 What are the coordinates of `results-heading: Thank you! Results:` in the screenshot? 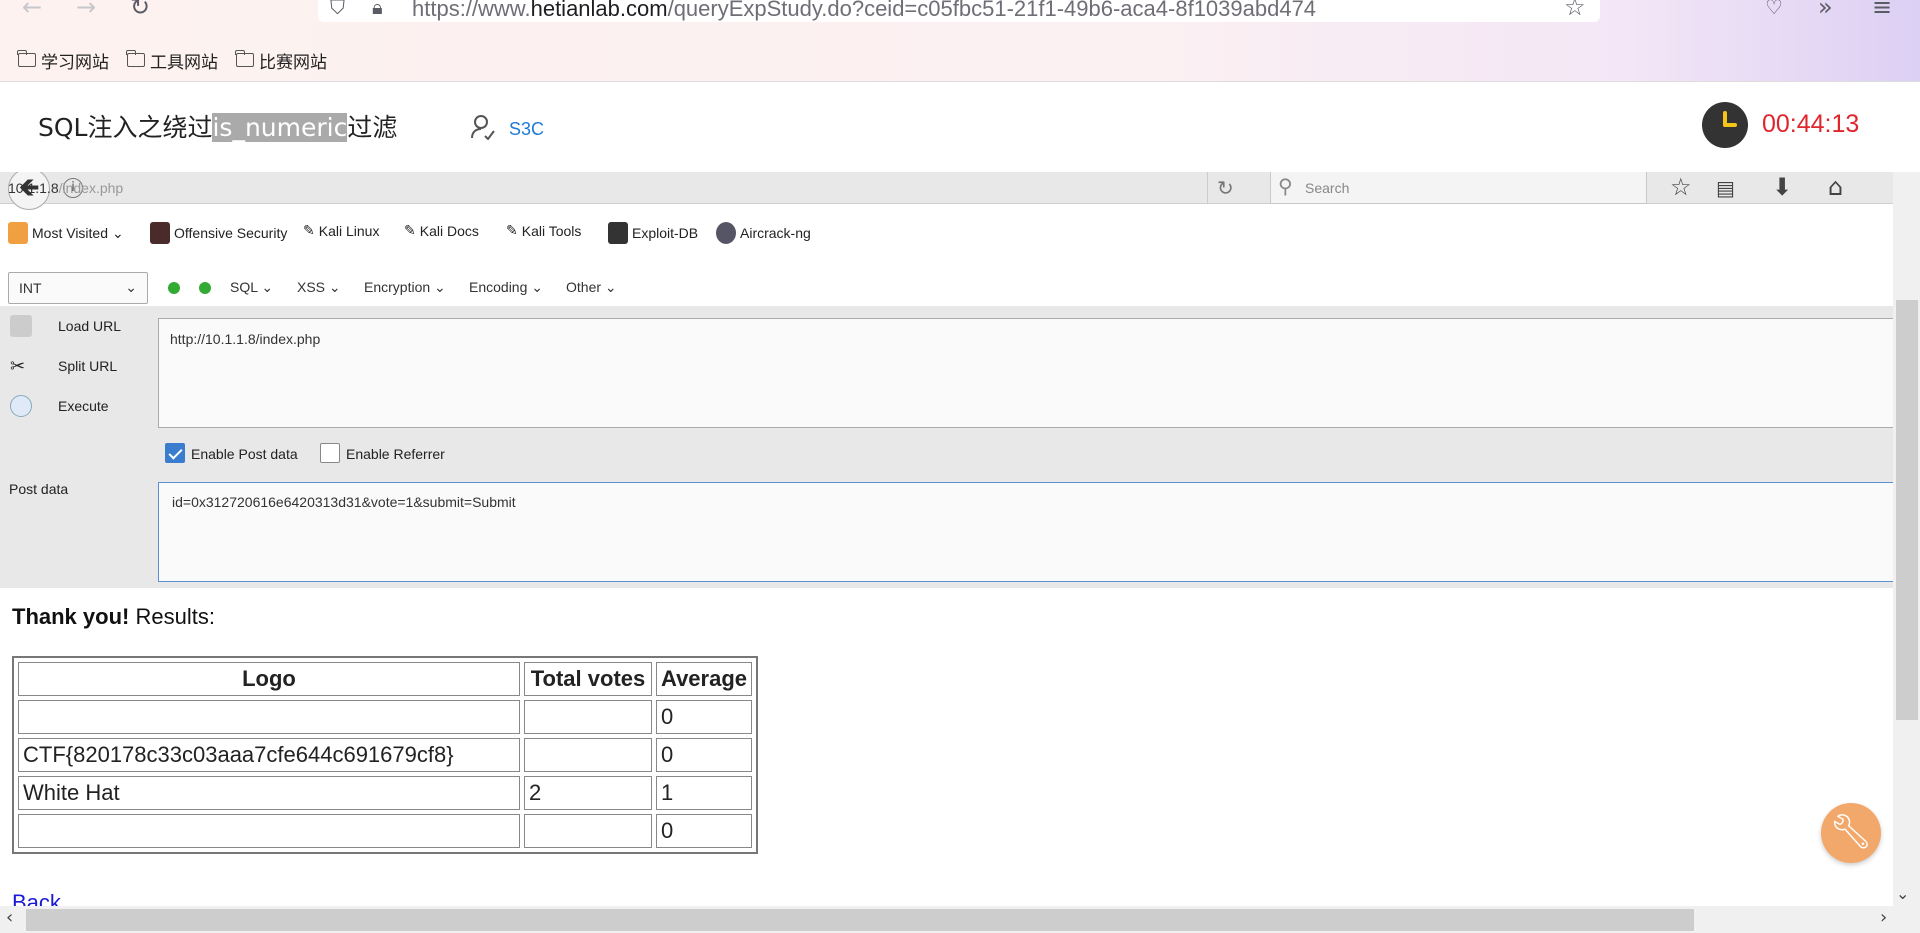 It's located at (113, 616).